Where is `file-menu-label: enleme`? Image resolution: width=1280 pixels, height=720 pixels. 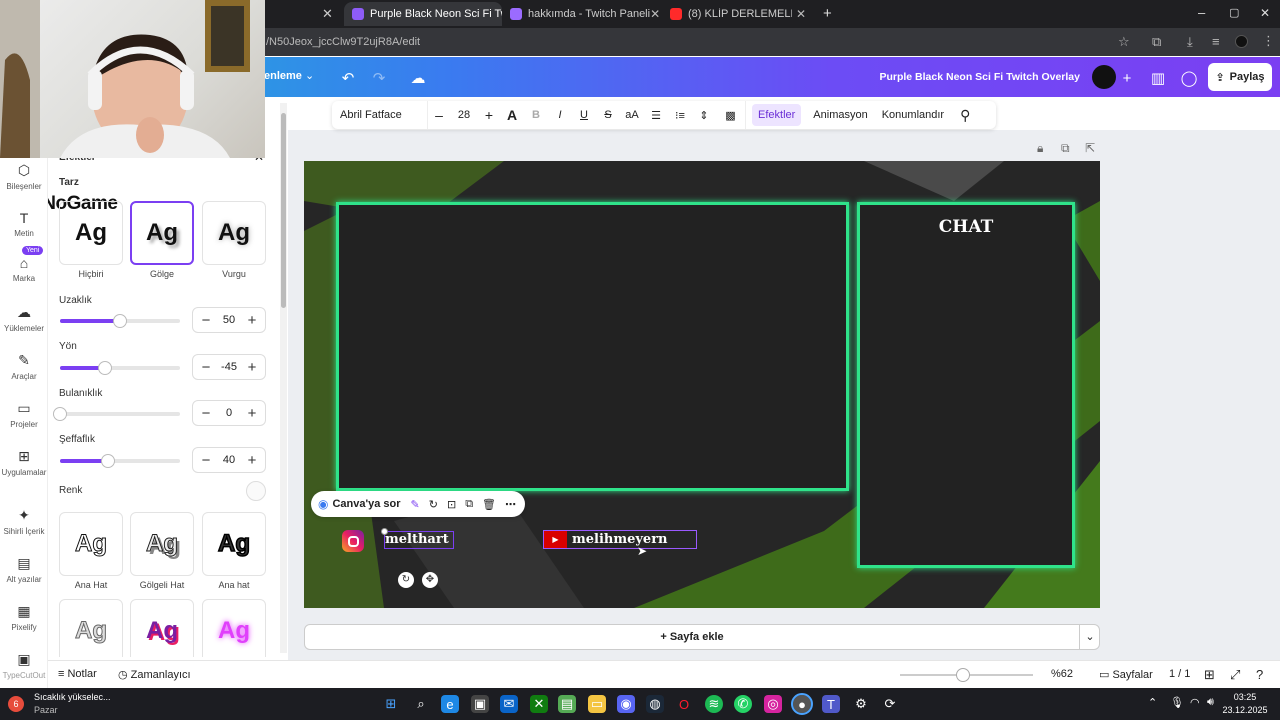
file-menu-label: enleme is located at coordinates (283, 76).